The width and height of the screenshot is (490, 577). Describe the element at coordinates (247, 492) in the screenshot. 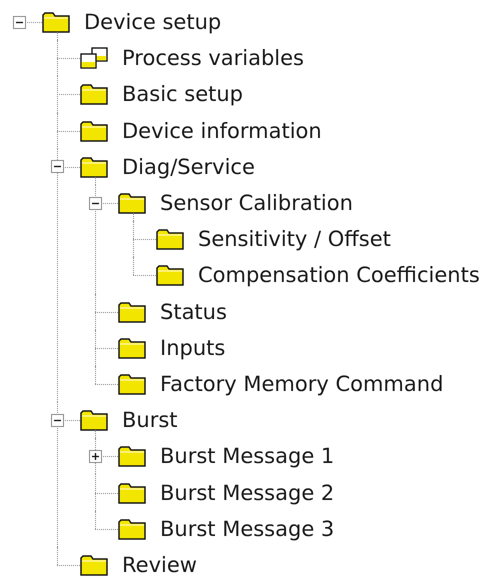

I see `tree-item: Burst Message 2` at that location.